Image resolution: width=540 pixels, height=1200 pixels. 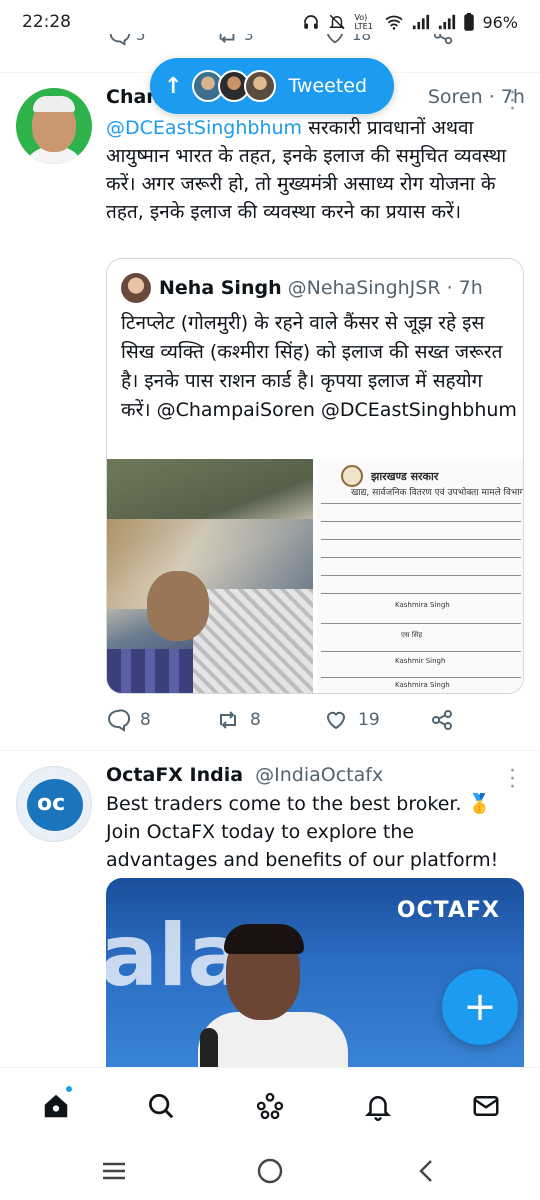 What do you see at coordinates (220, 288) in the screenshot?
I see `quoted-author-name: Neha Singh` at bounding box center [220, 288].